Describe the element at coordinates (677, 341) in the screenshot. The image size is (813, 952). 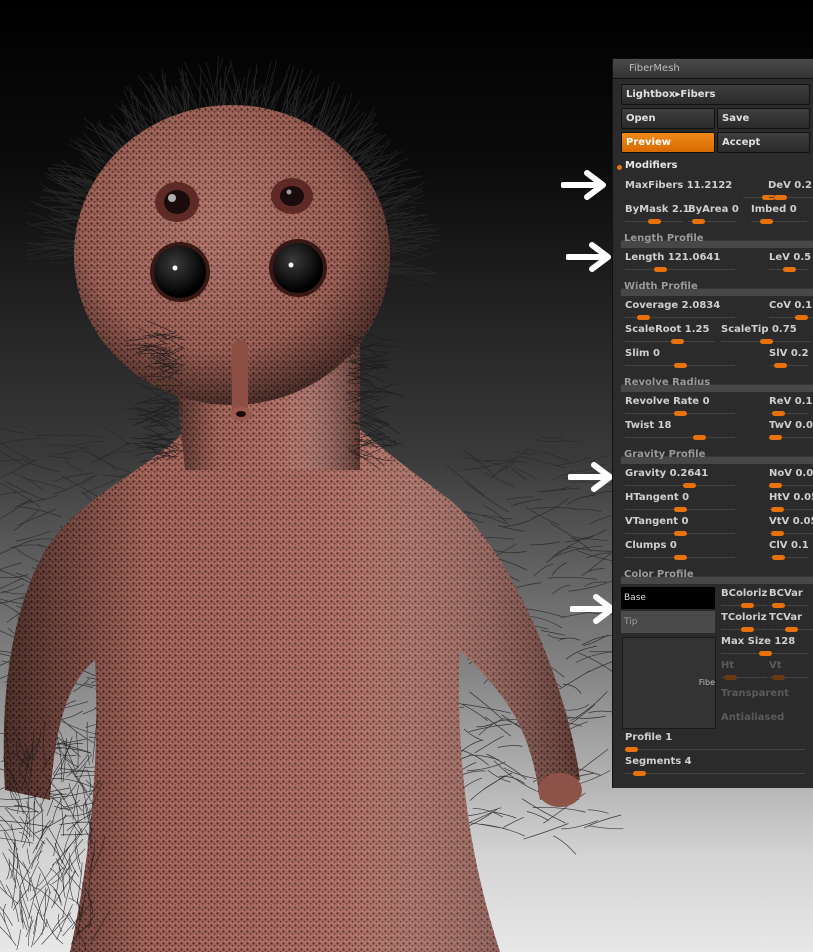
I see `scaleroot-slider-knob` at that location.